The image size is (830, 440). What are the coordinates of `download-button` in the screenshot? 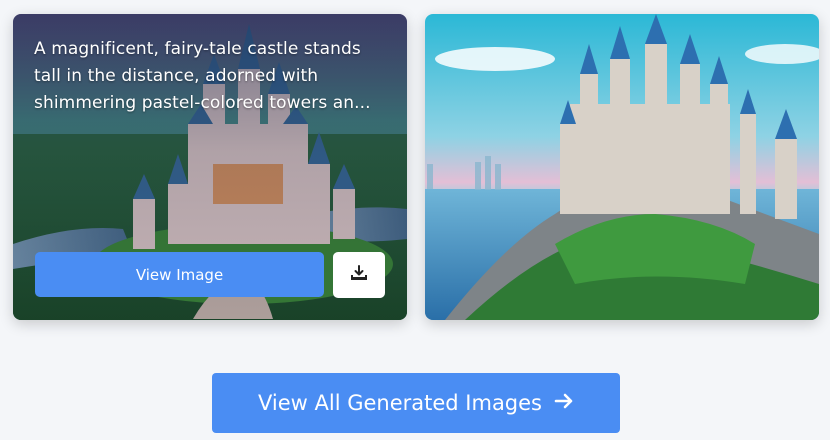 It's located at (359, 275).